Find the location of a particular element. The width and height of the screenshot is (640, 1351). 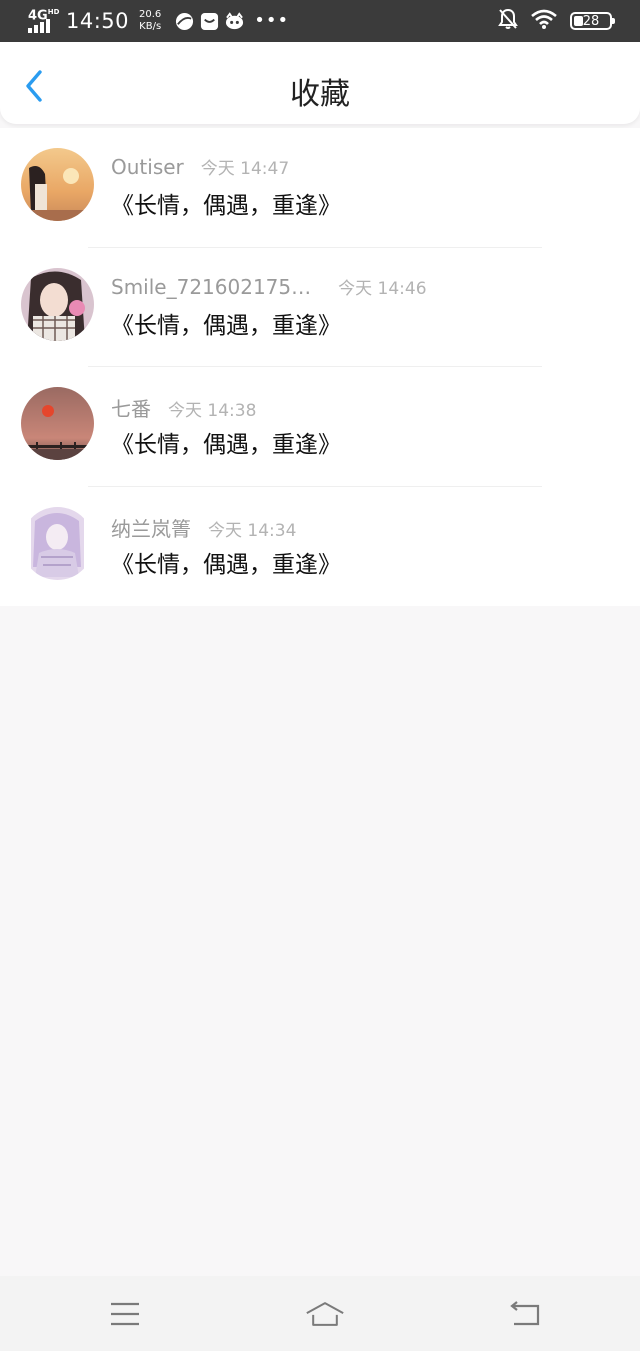

user-name: 七番 is located at coordinates (131, 409).